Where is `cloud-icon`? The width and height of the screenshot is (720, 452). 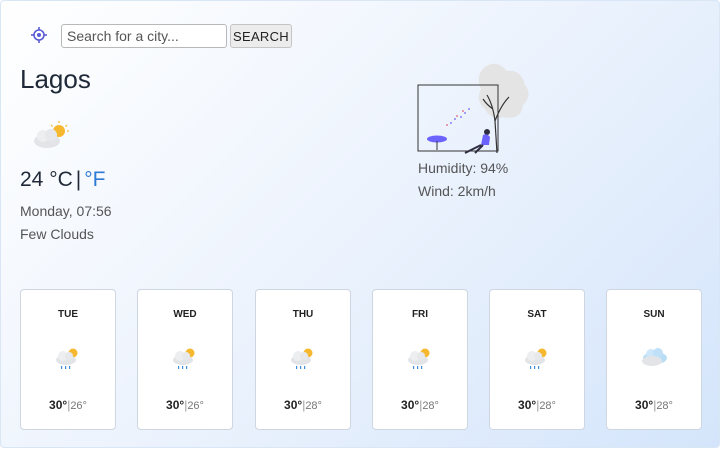 cloud-icon is located at coordinates (654, 357).